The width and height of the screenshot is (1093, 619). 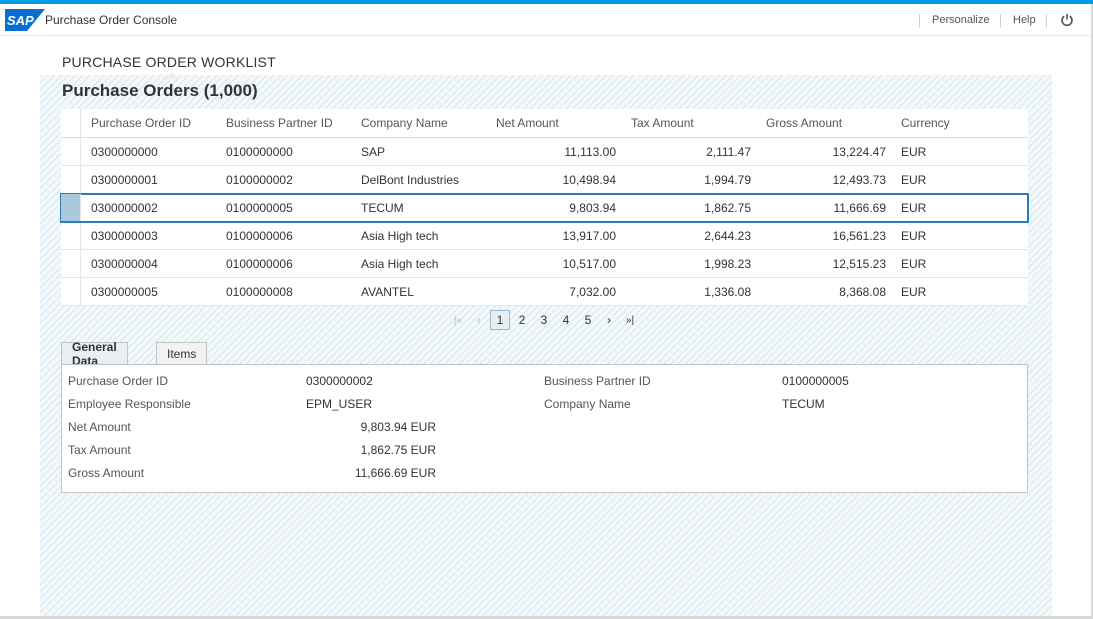 What do you see at coordinates (124, 207) in the screenshot?
I see `po-id-cell: 0300000002` at bounding box center [124, 207].